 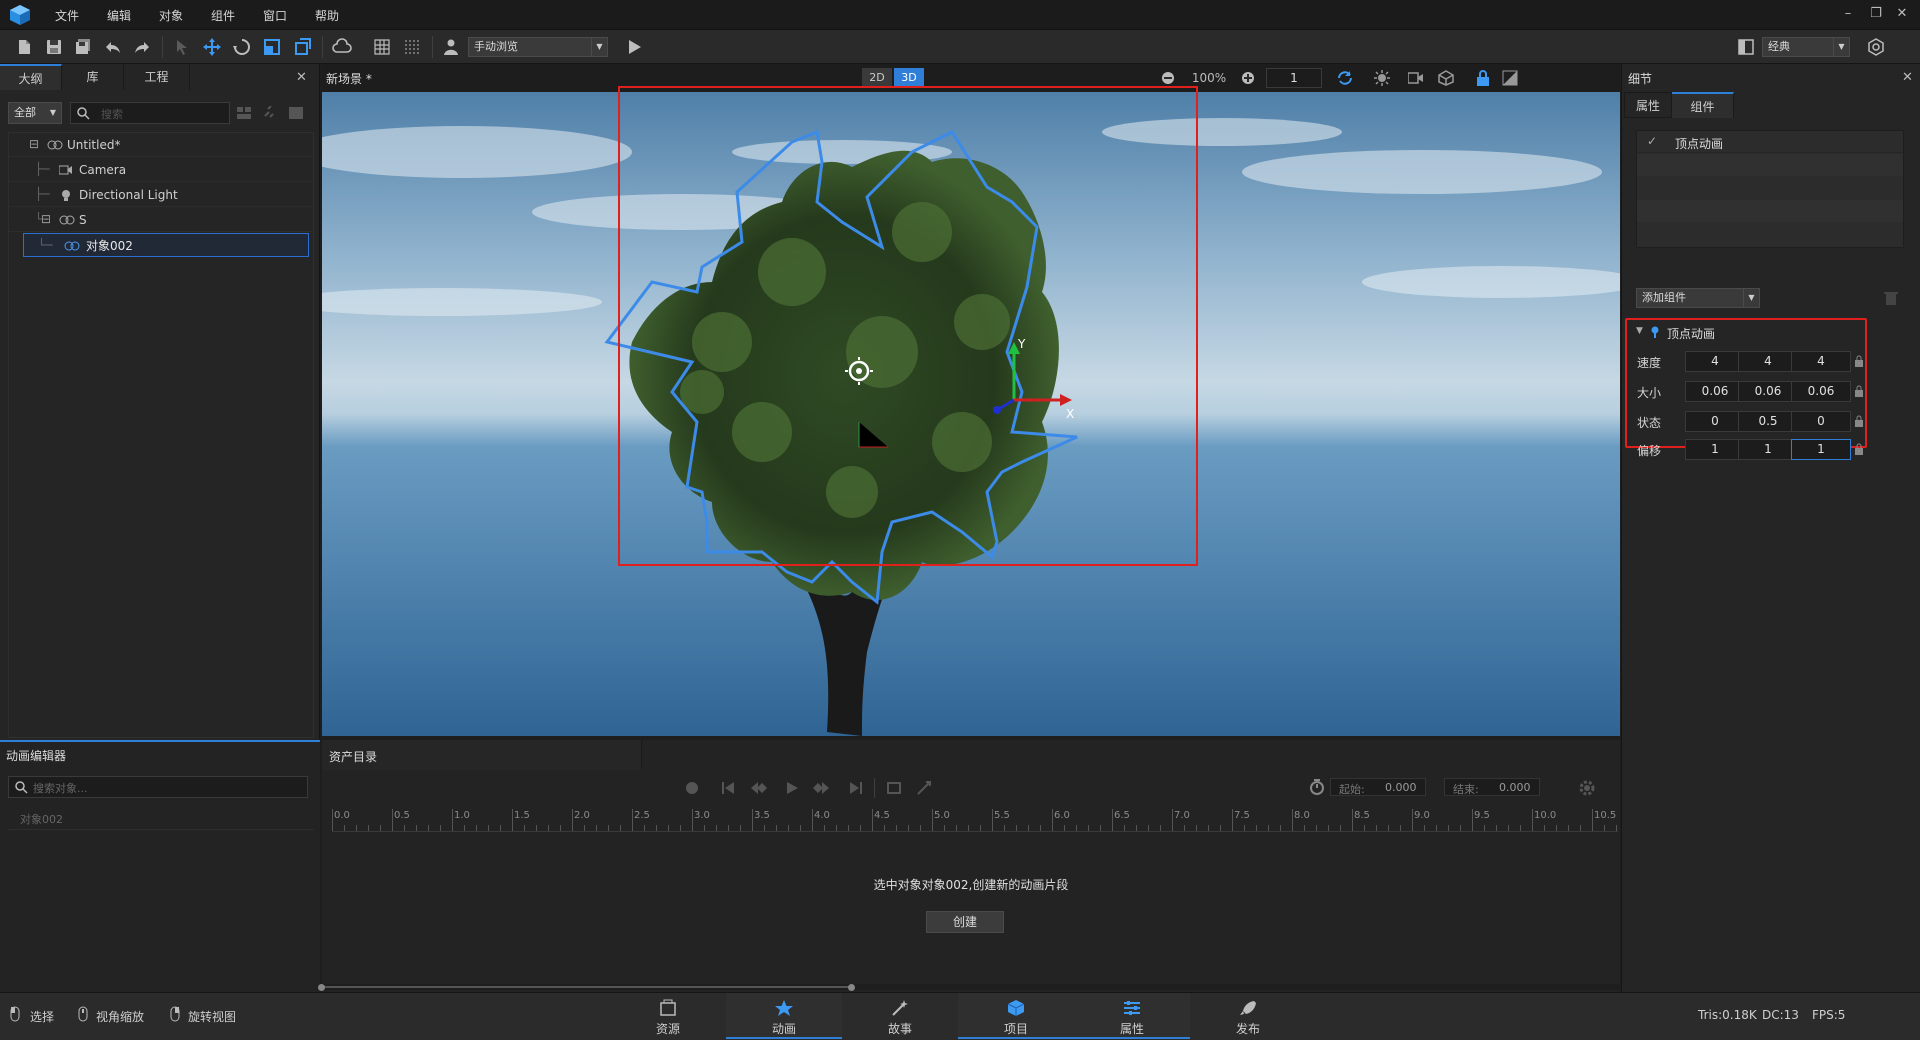 What do you see at coordinates (1416, 78) in the screenshot?
I see `video-camera-icon` at bounding box center [1416, 78].